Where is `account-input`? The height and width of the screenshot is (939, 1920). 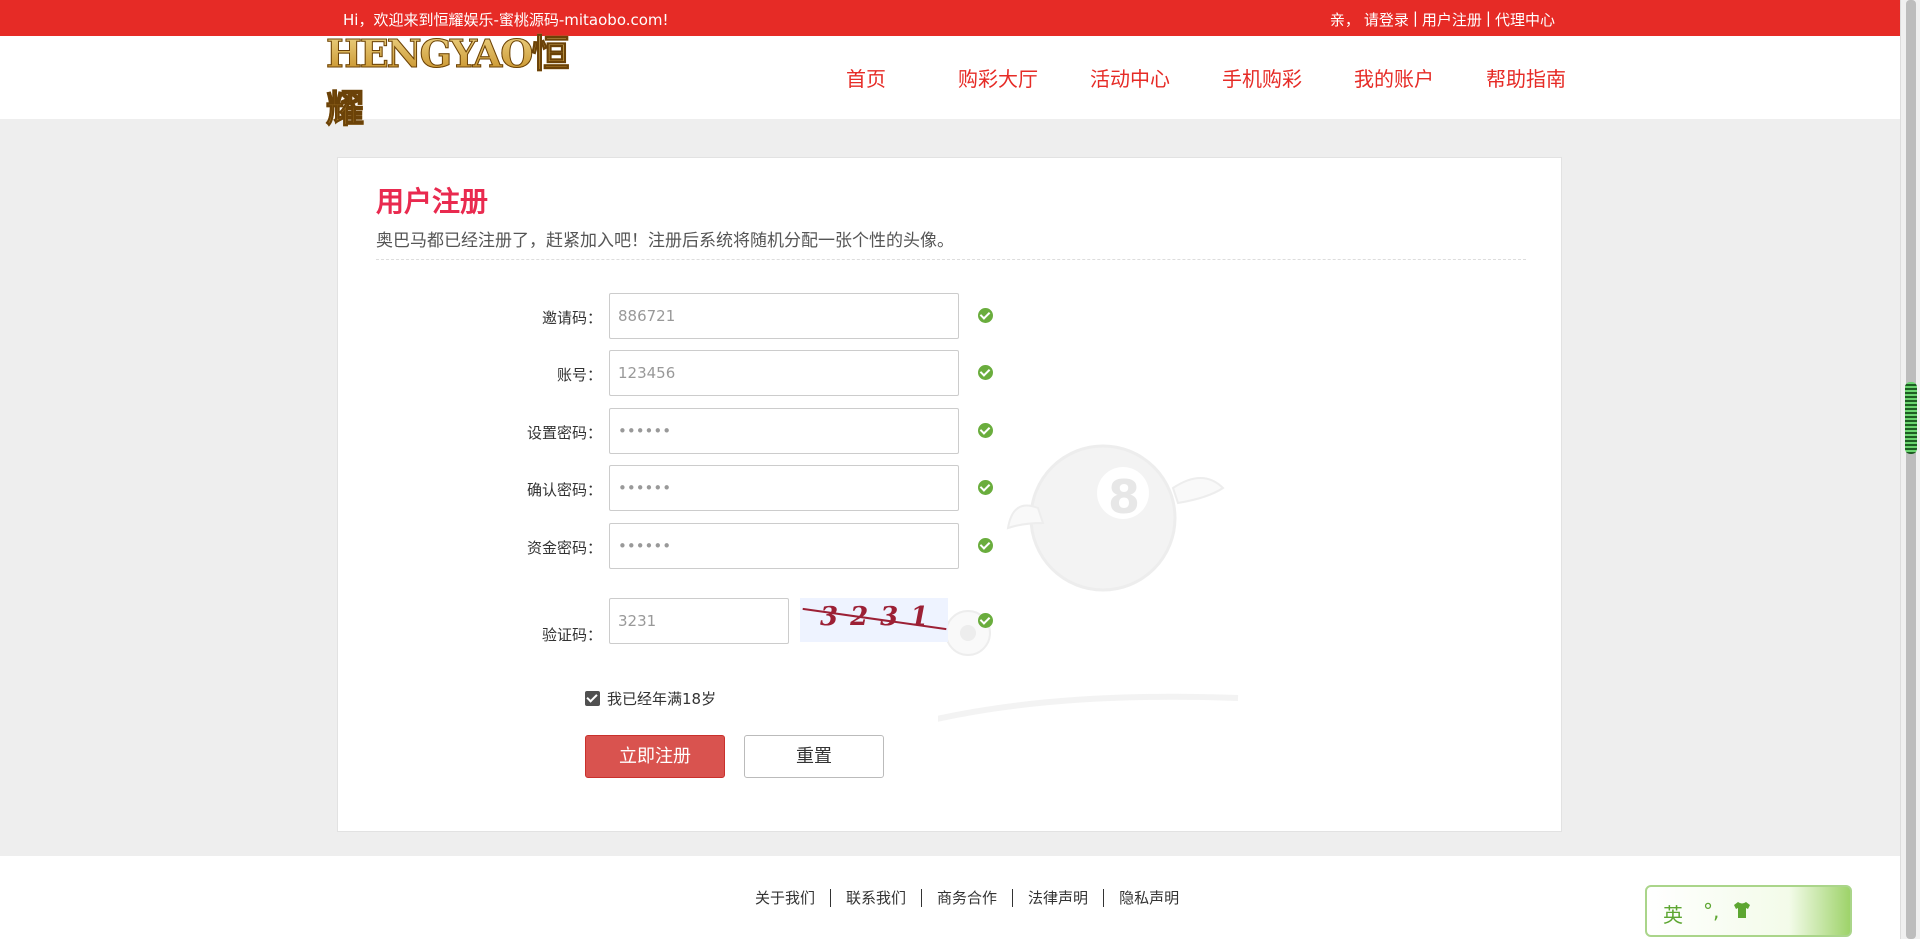
account-input is located at coordinates (784, 373).